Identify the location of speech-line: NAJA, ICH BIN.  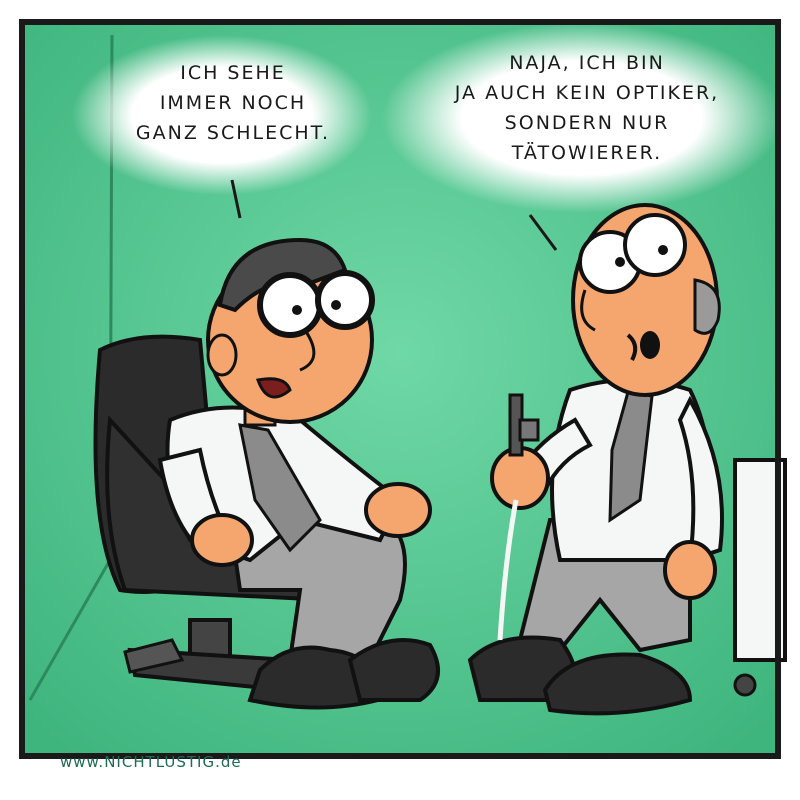
(587, 63).